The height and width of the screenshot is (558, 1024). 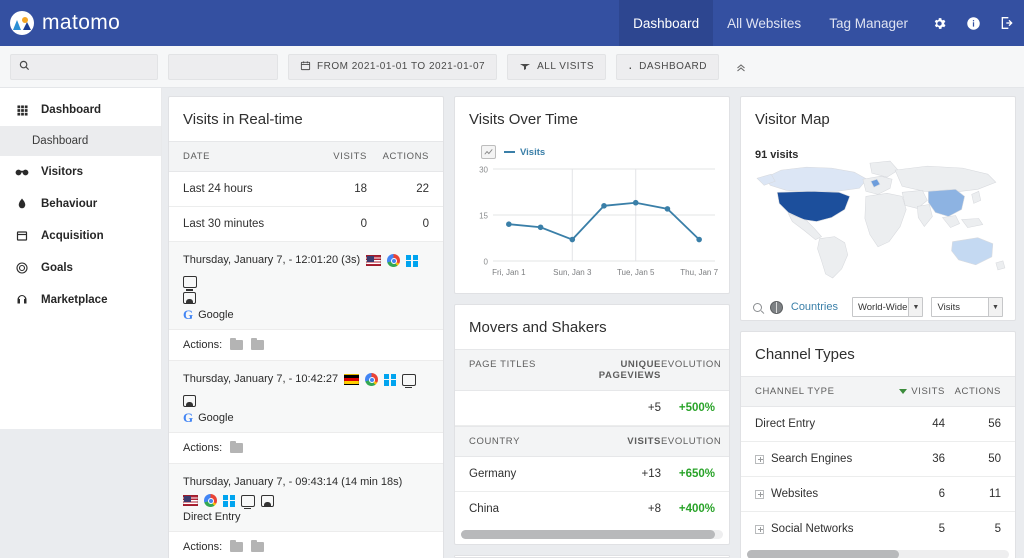 I want to click on column-header-unique-pageviews: UNIQUE PAGEVIEWS, so click(x=629, y=370).